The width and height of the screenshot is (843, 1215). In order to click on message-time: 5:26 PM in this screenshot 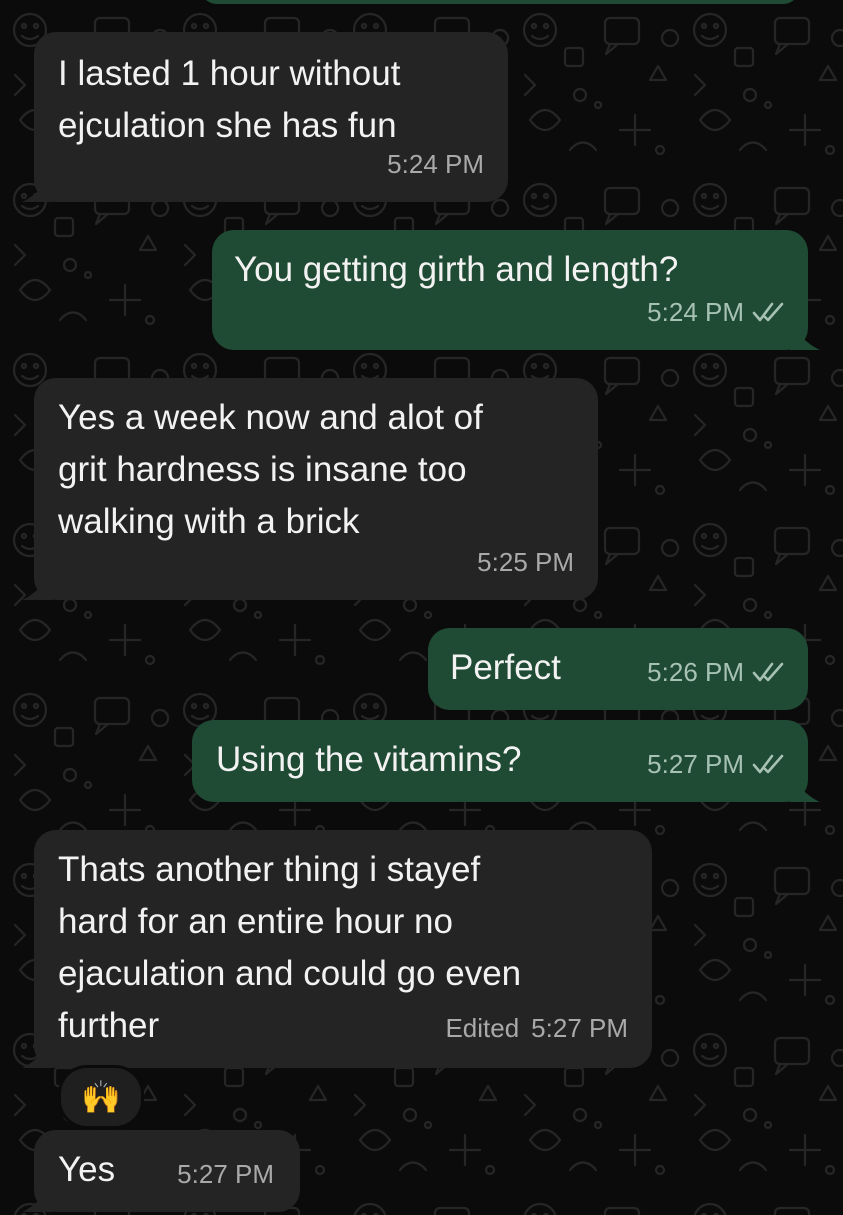, I will do `click(695, 672)`.